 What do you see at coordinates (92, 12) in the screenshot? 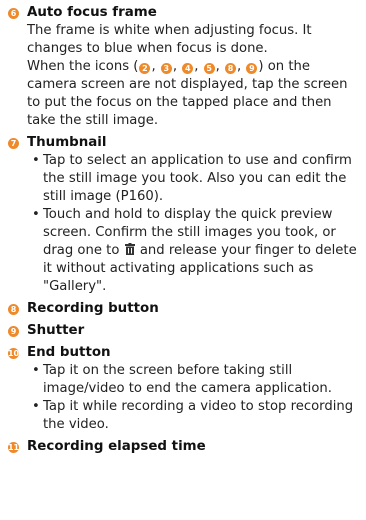
I see `item-title: Auto focus frame` at bounding box center [92, 12].